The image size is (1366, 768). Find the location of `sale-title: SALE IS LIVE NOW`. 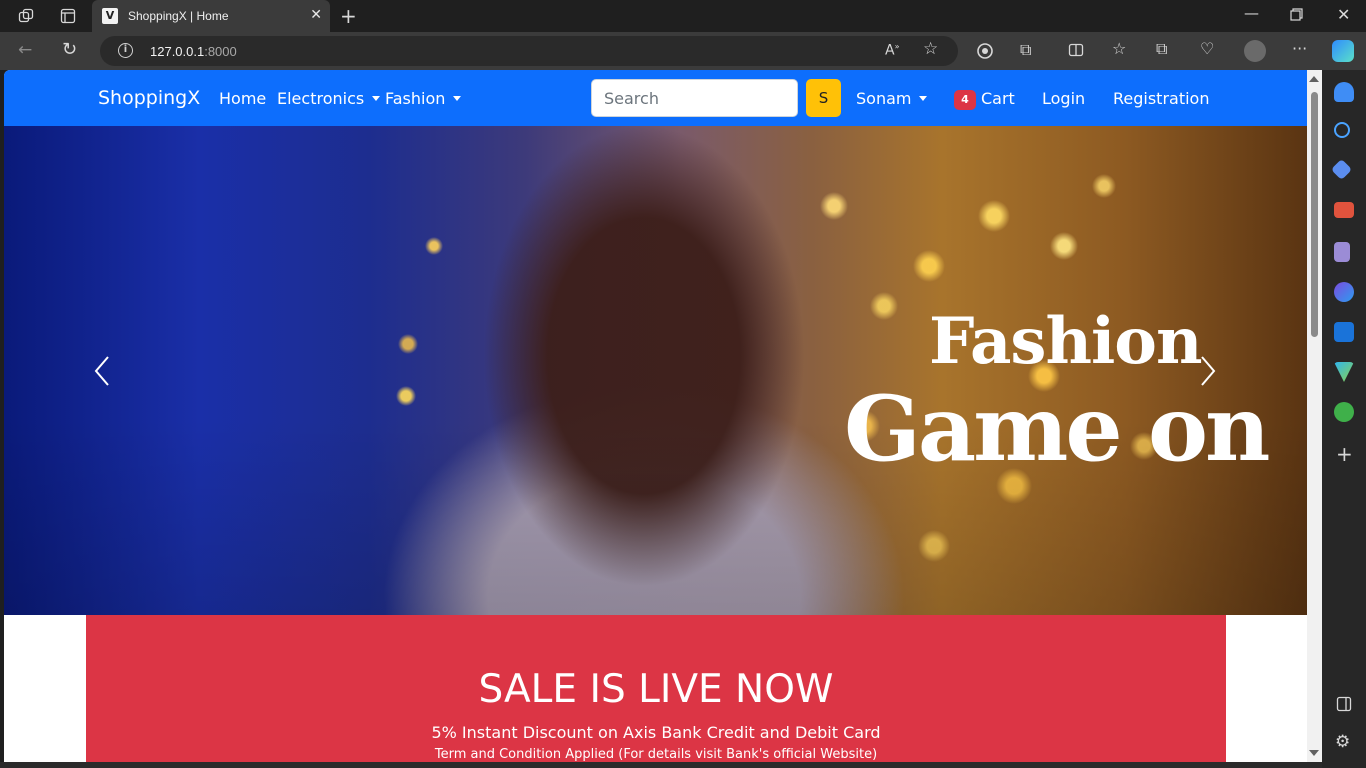

sale-title: SALE IS LIVE NOW is located at coordinates (656, 689).